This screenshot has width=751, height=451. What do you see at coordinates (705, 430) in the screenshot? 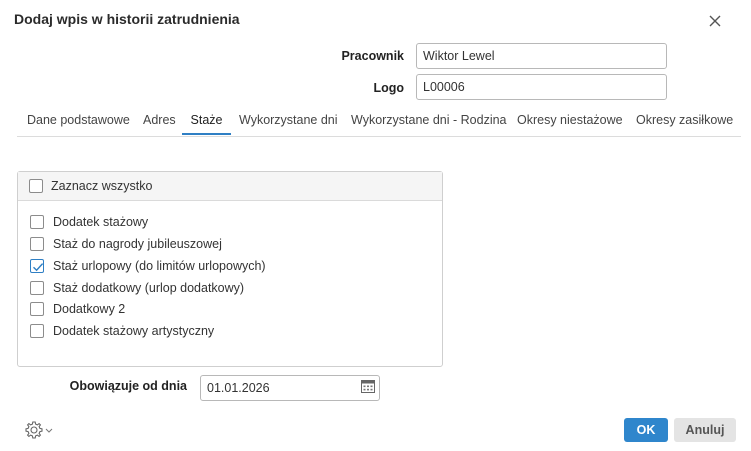
I see `cancel-button: Anuluj` at bounding box center [705, 430].